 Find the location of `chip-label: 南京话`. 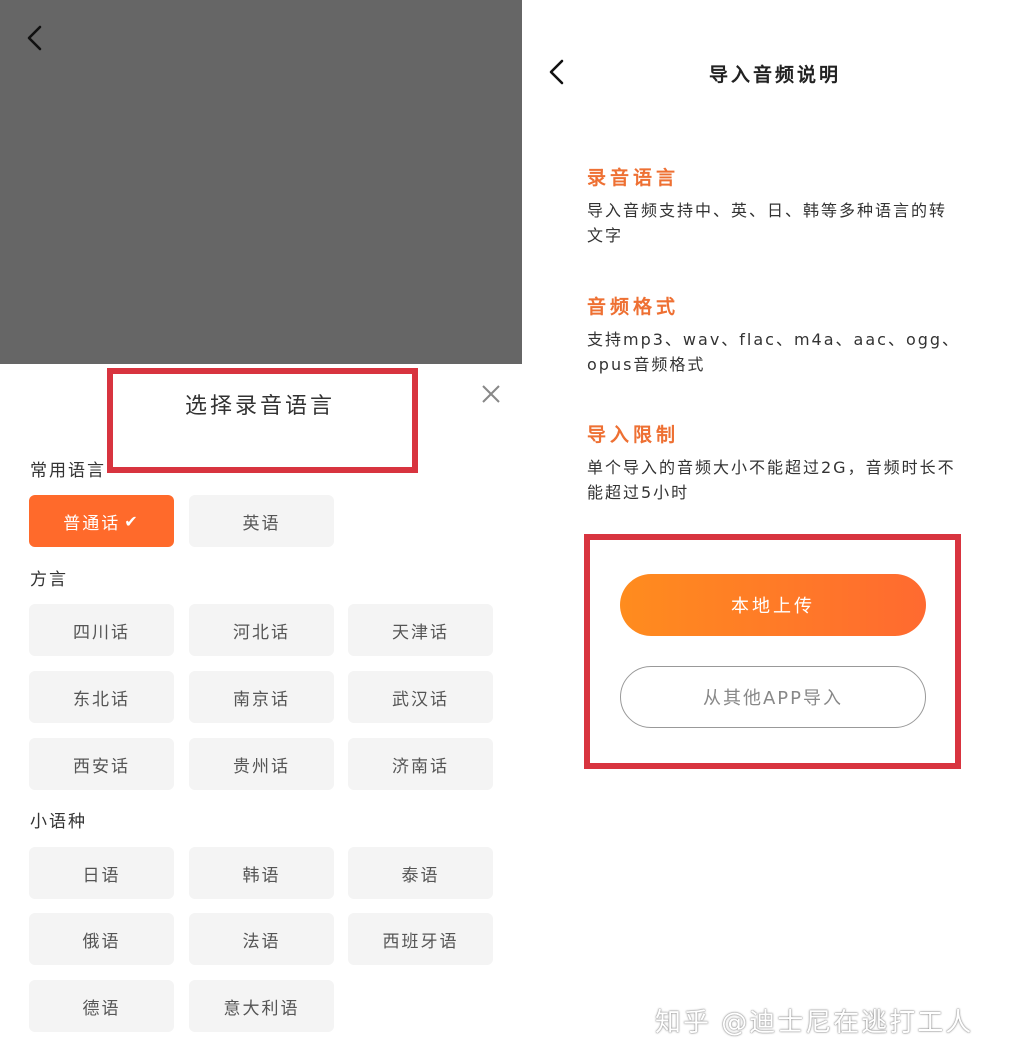

chip-label: 南京话 is located at coordinates (261, 699).